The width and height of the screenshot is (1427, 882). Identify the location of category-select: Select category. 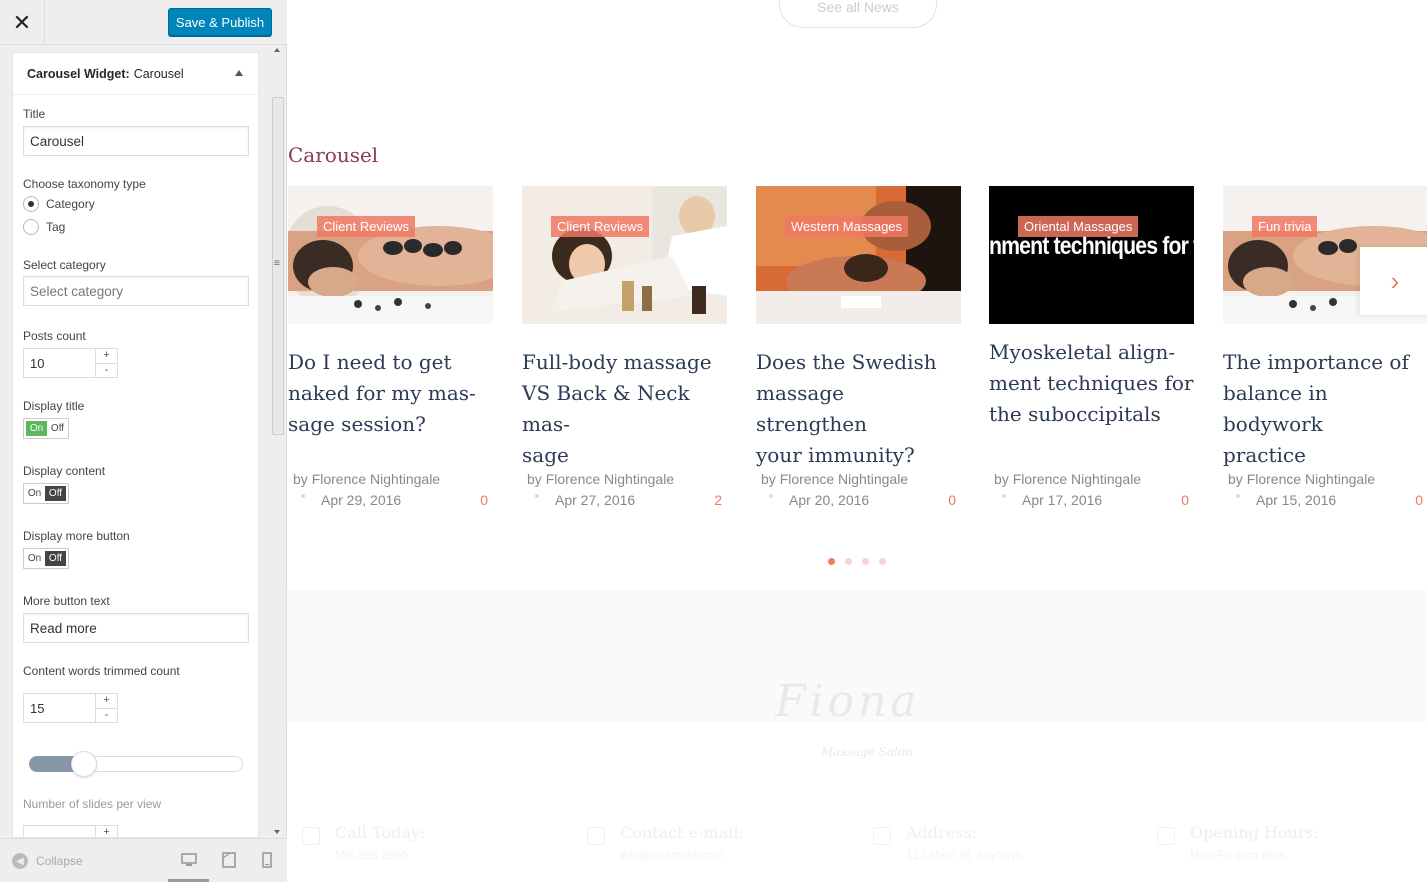
(136, 291).